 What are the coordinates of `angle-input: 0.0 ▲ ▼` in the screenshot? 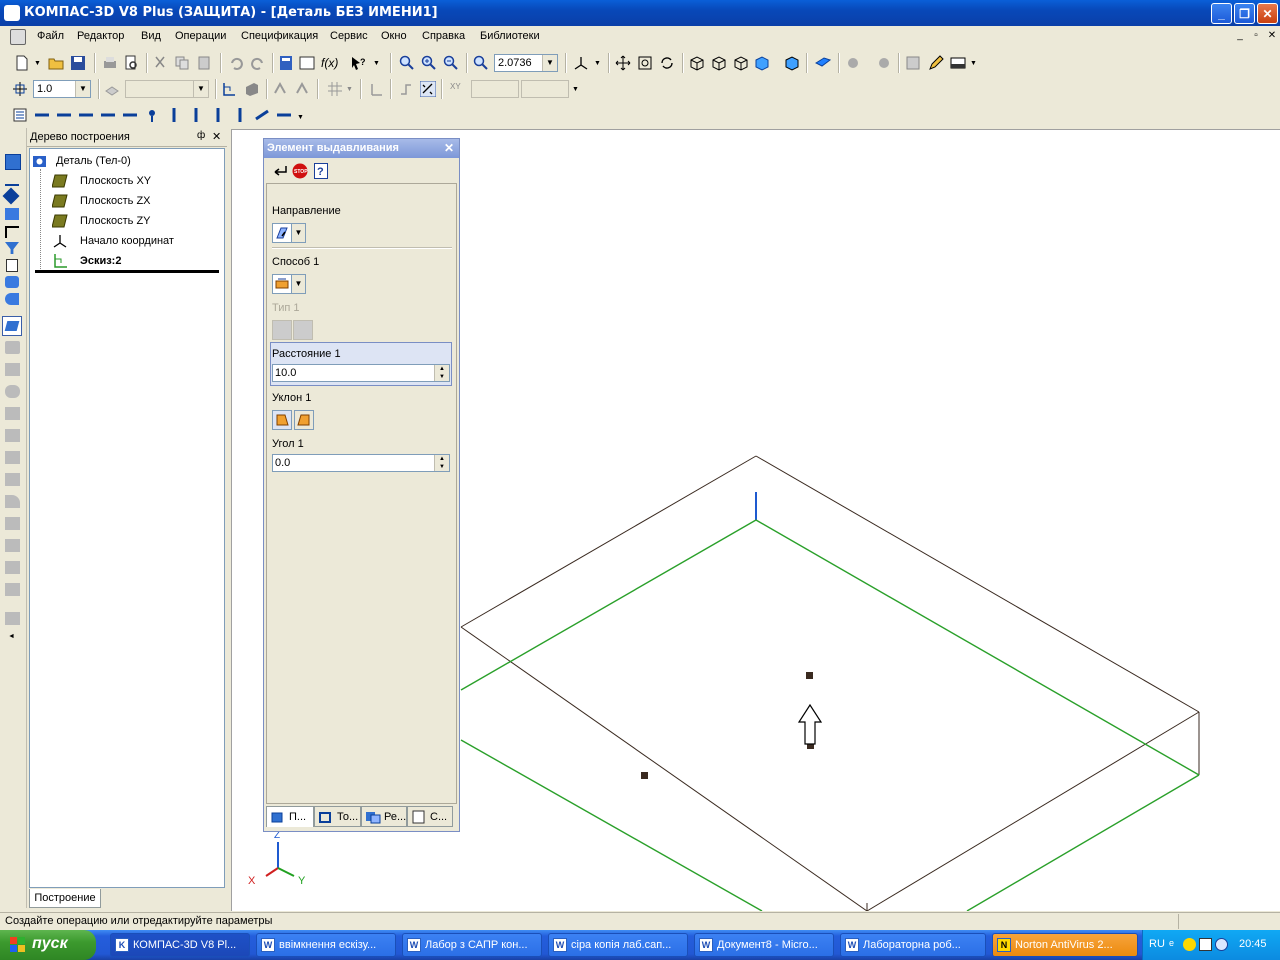 It's located at (361, 463).